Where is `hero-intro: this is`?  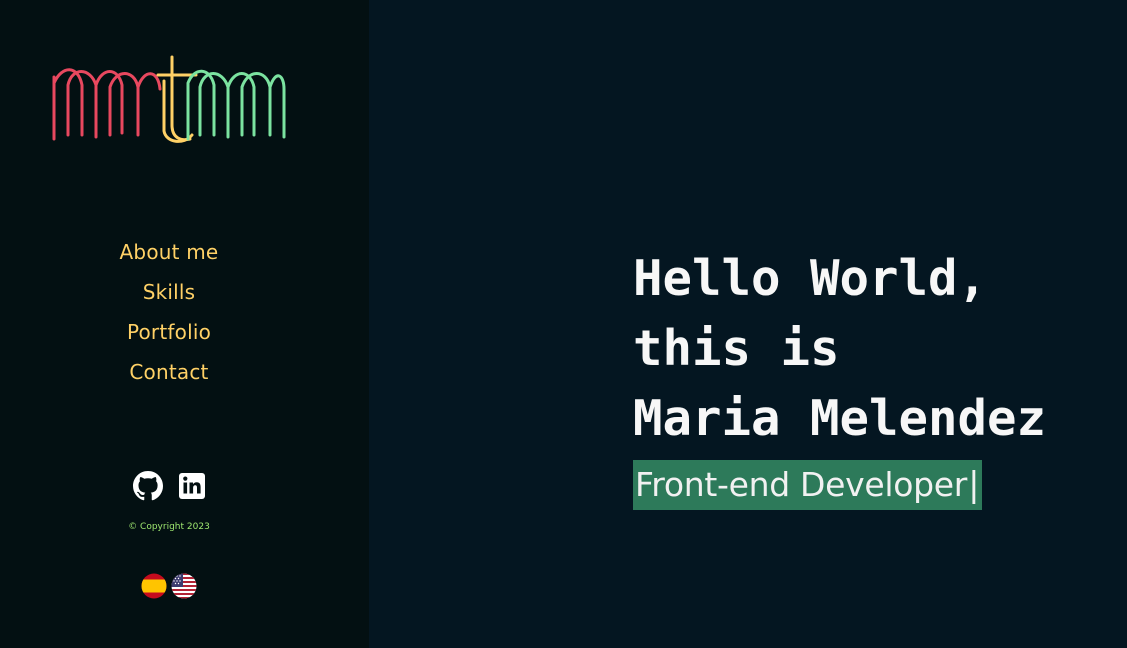 hero-intro: this is is located at coordinates (736, 348).